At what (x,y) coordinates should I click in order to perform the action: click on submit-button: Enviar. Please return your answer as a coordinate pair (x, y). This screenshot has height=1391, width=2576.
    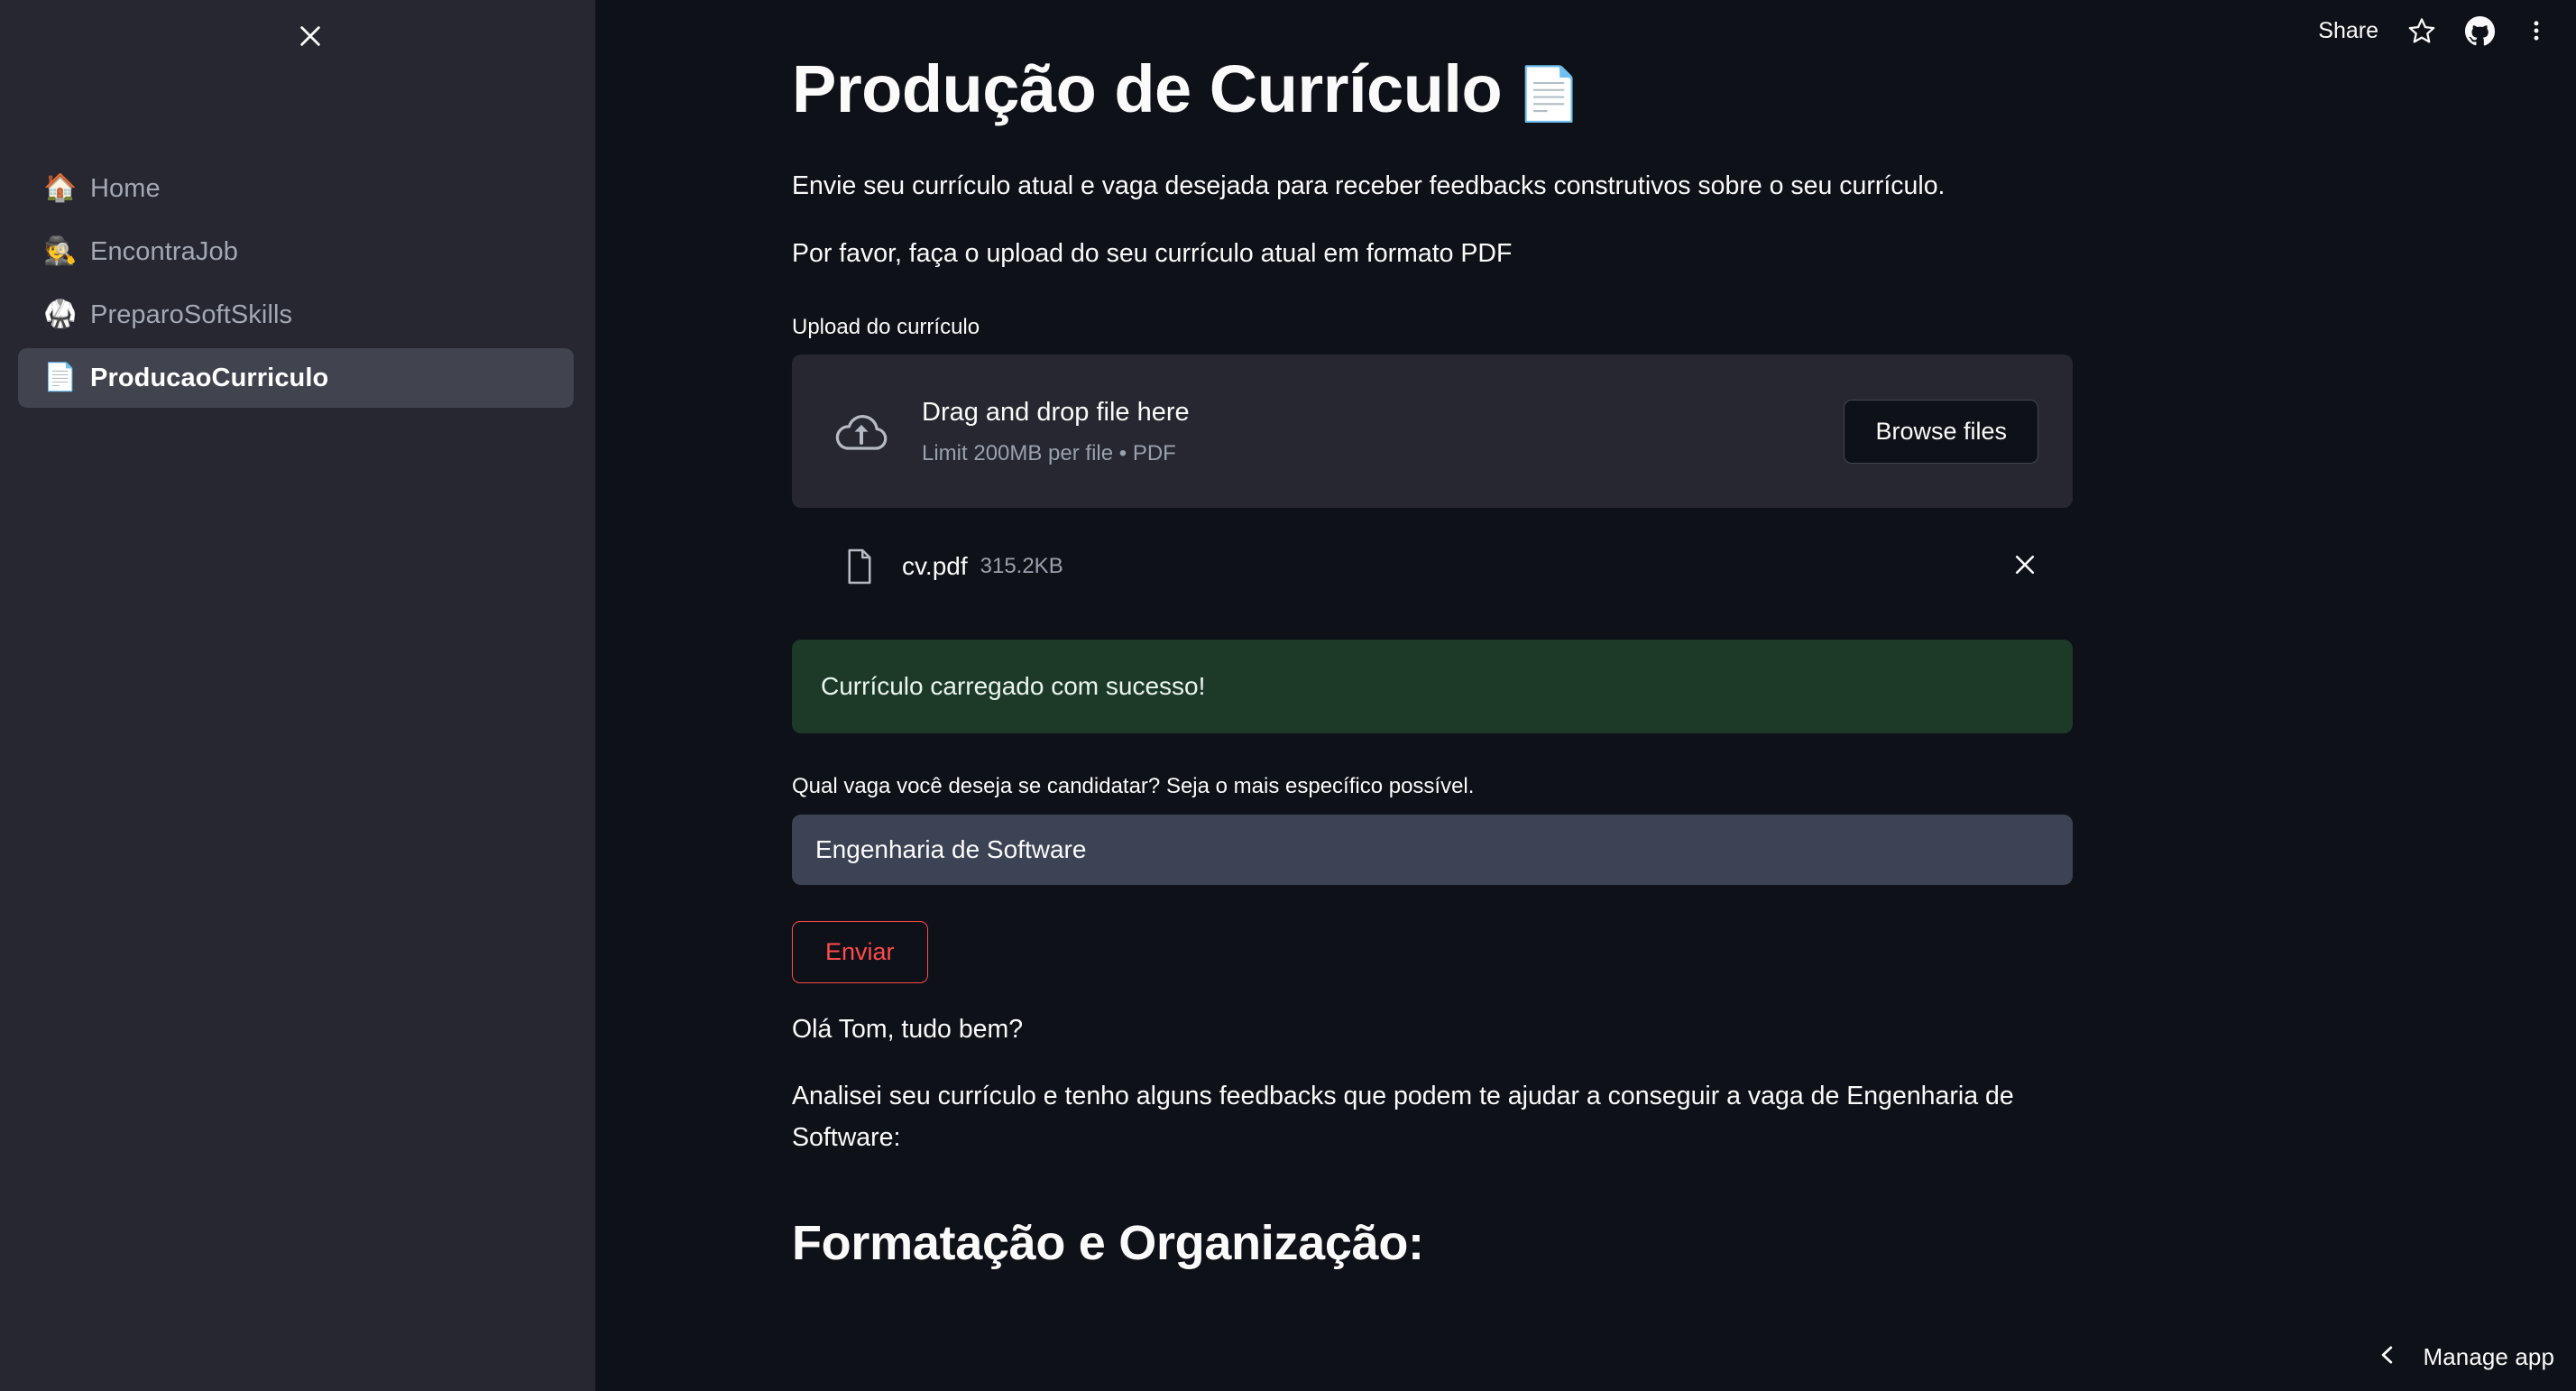
    Looking at the image, I should click on (860, 951).